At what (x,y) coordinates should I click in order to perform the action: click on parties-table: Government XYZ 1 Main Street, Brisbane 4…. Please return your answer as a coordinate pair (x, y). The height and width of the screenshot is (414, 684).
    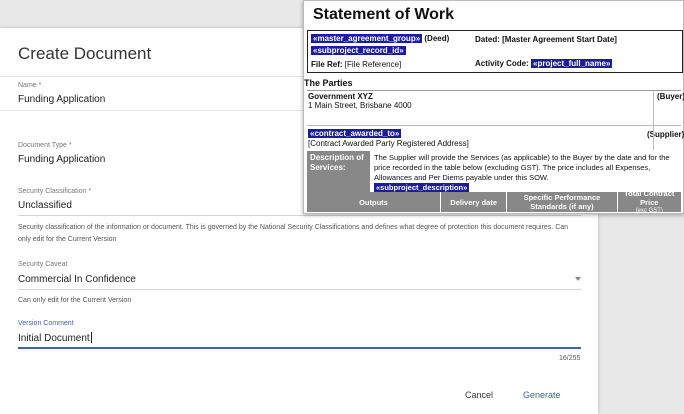
    Looking at the image, I should click on (495, 121).